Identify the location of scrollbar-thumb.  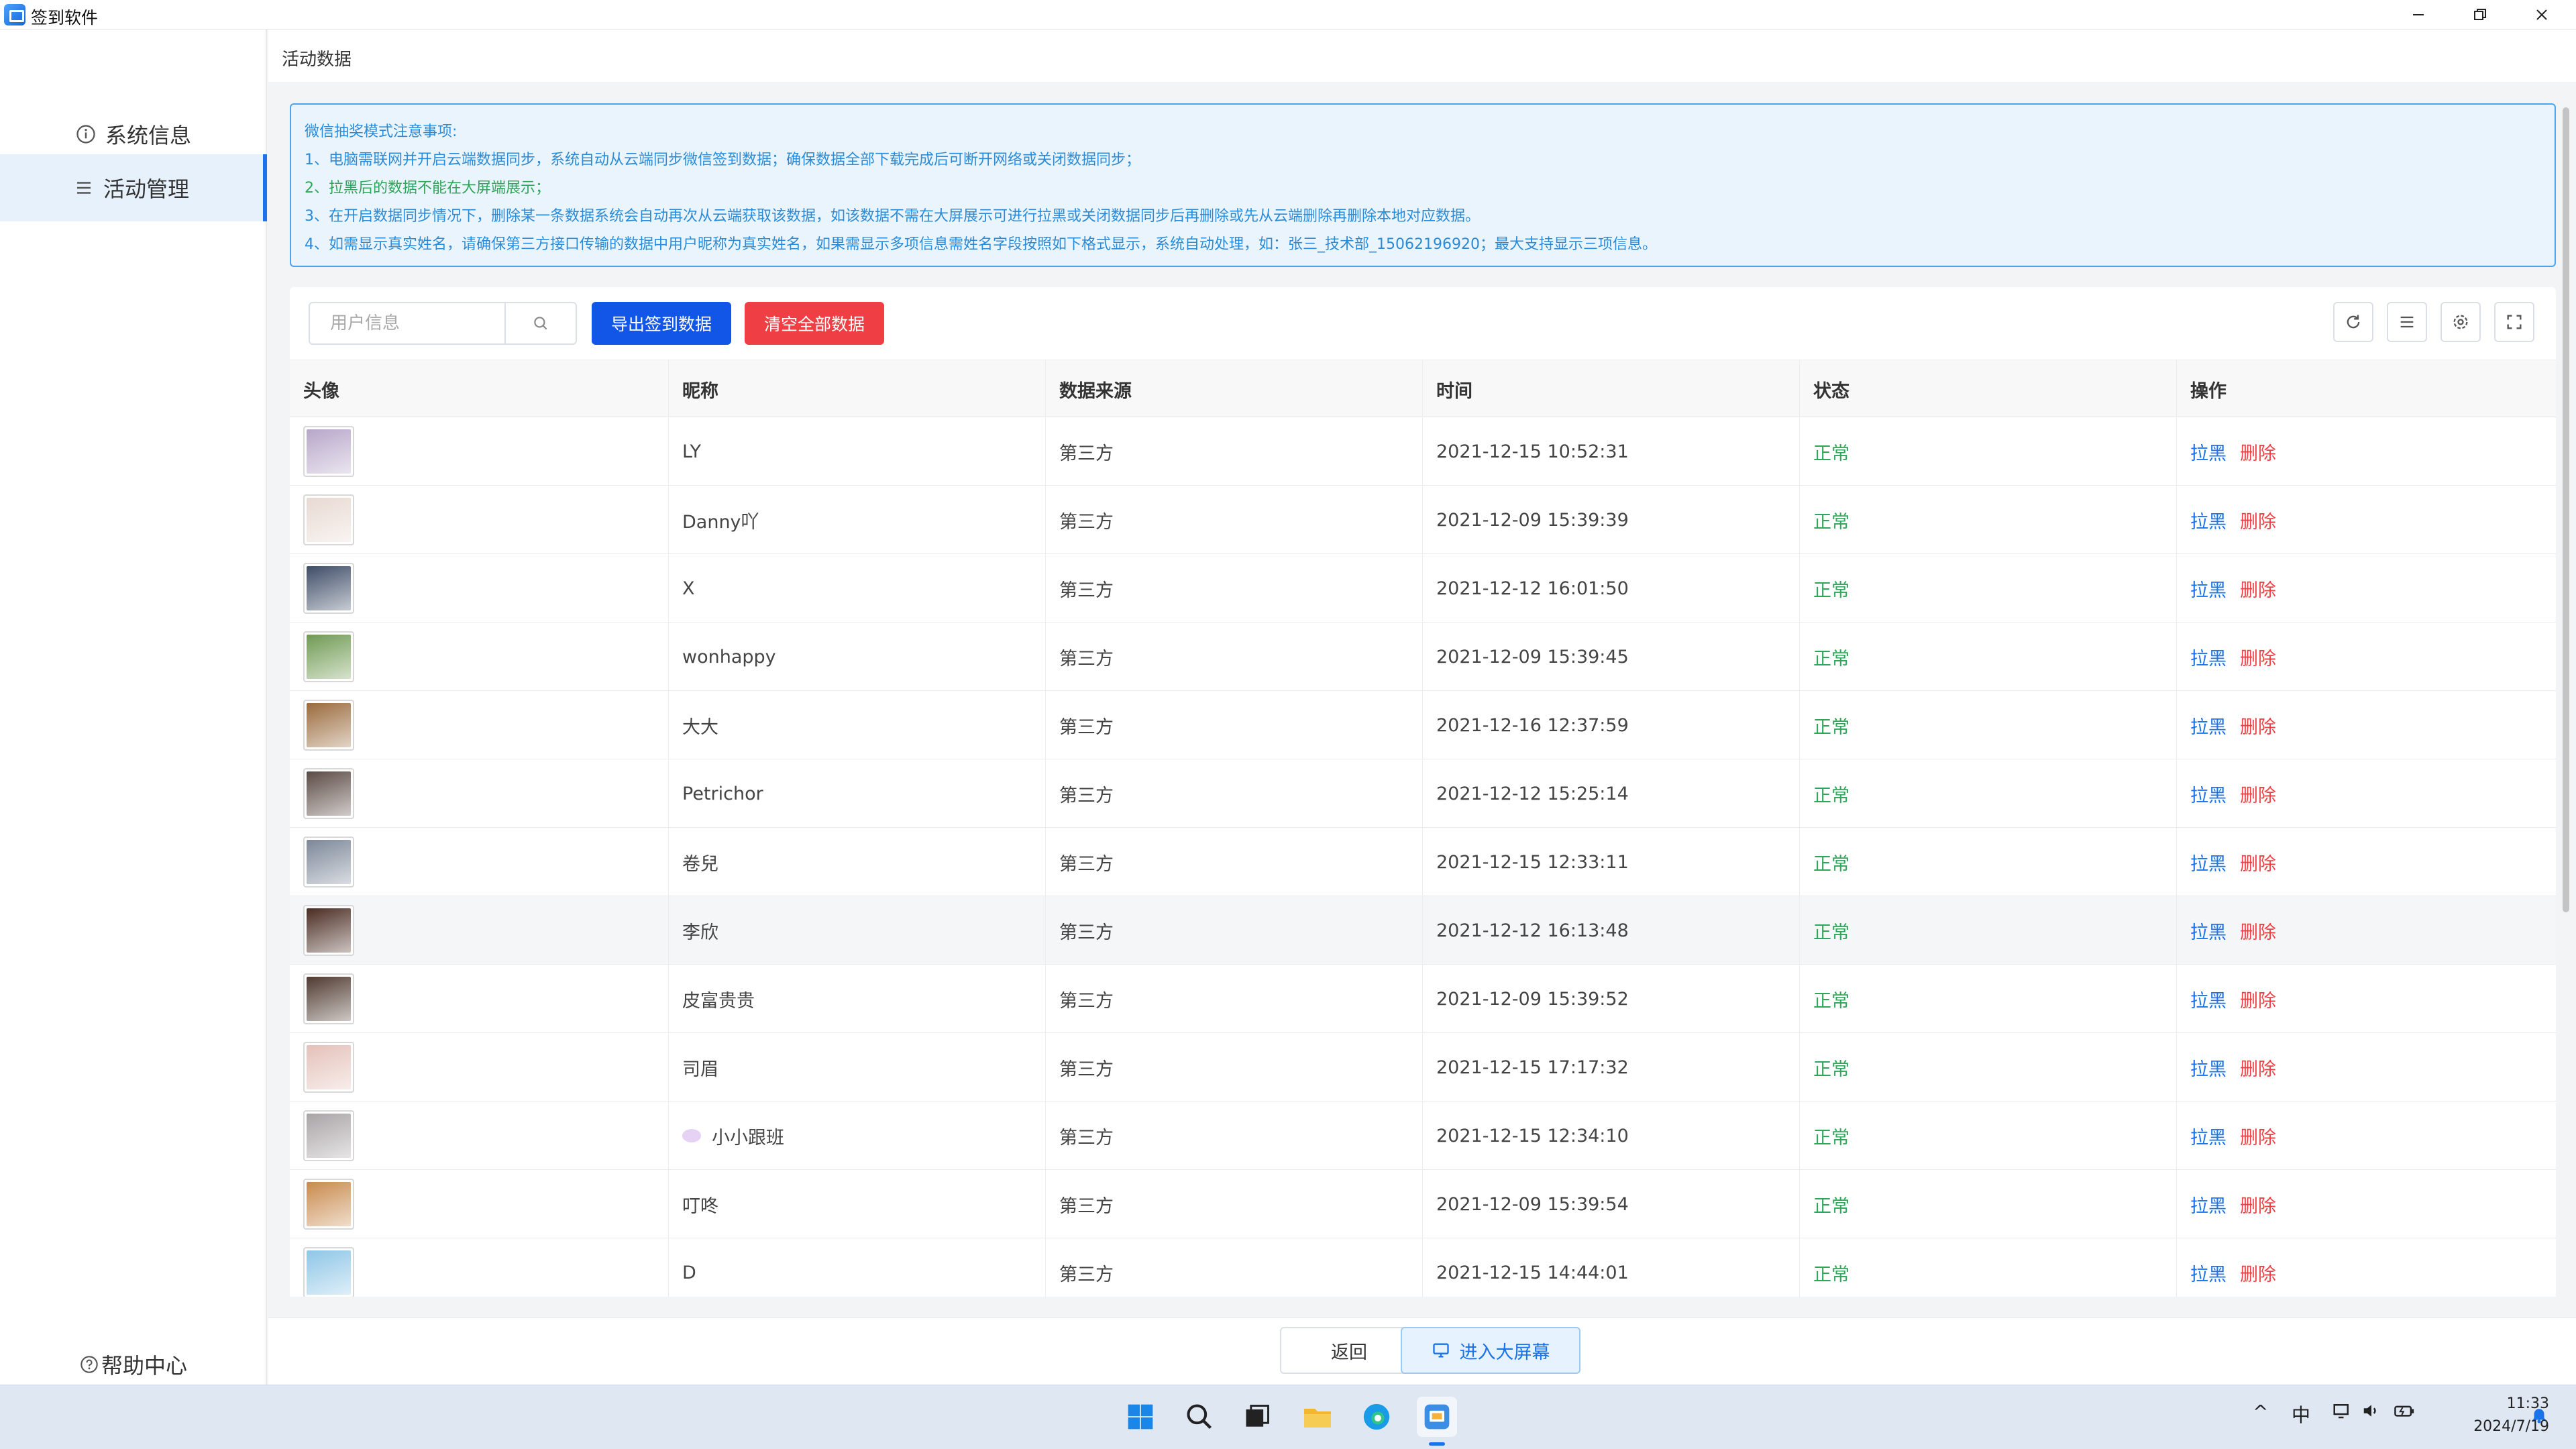
(2566, 509).